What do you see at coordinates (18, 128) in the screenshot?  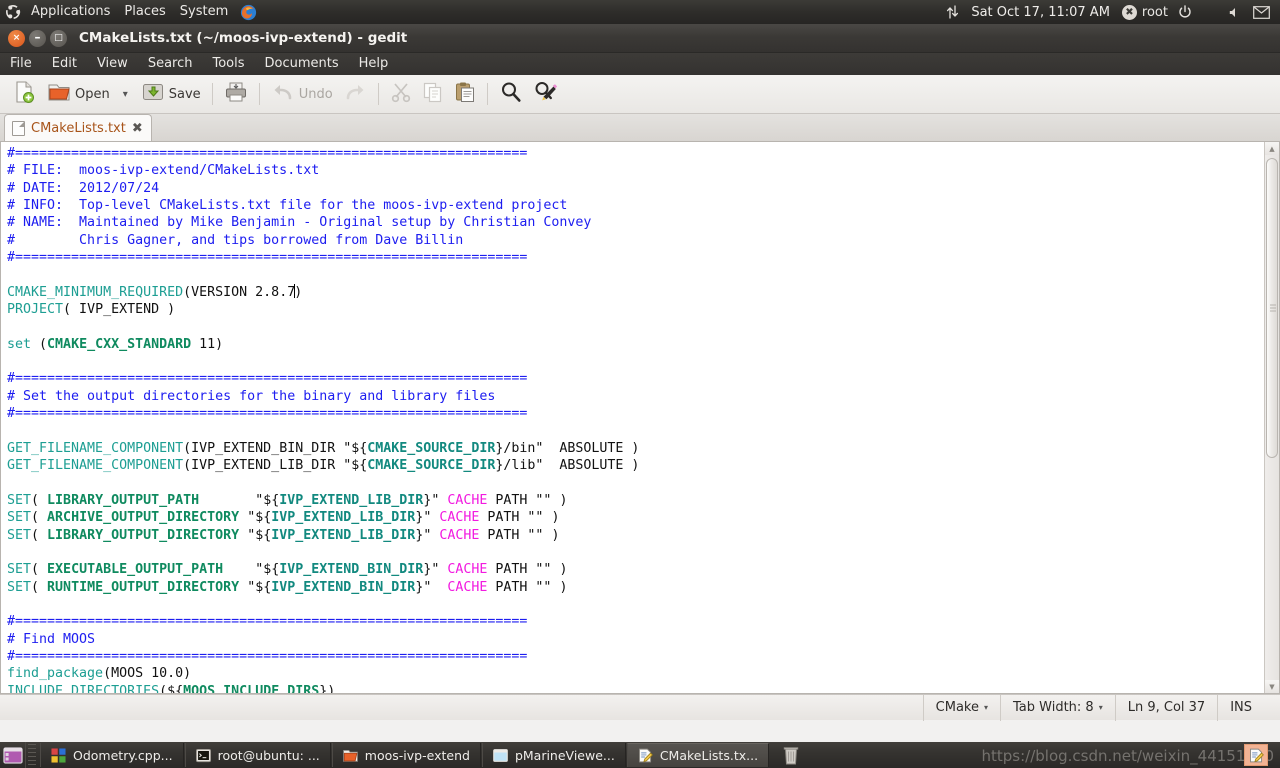 I see `document-icon` at bounding box center [18, 128].